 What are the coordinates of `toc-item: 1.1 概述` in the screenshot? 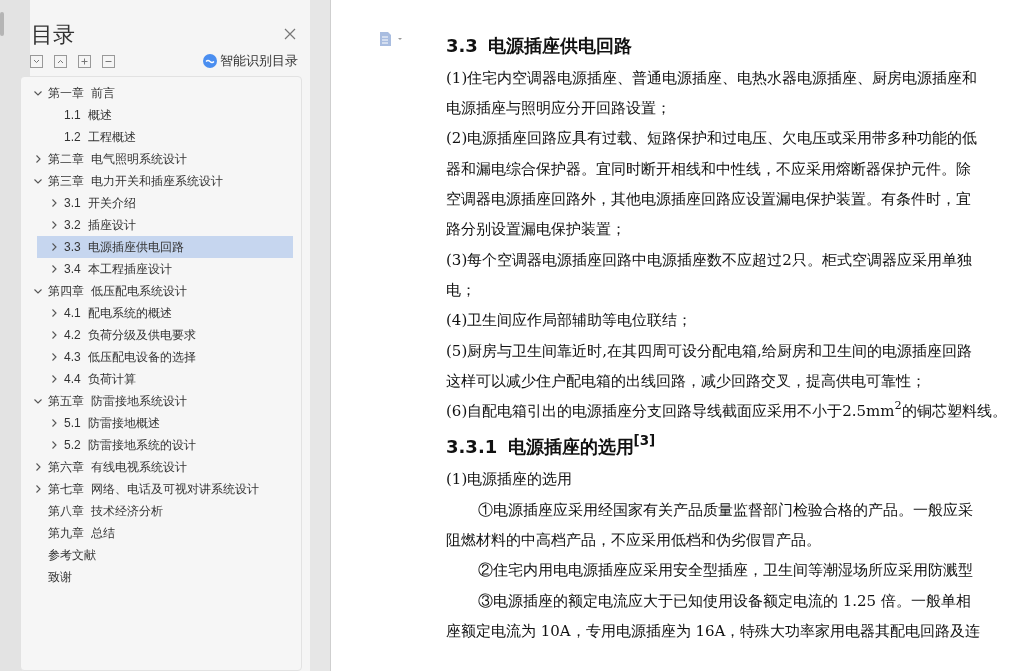 It's located at (157, 115).